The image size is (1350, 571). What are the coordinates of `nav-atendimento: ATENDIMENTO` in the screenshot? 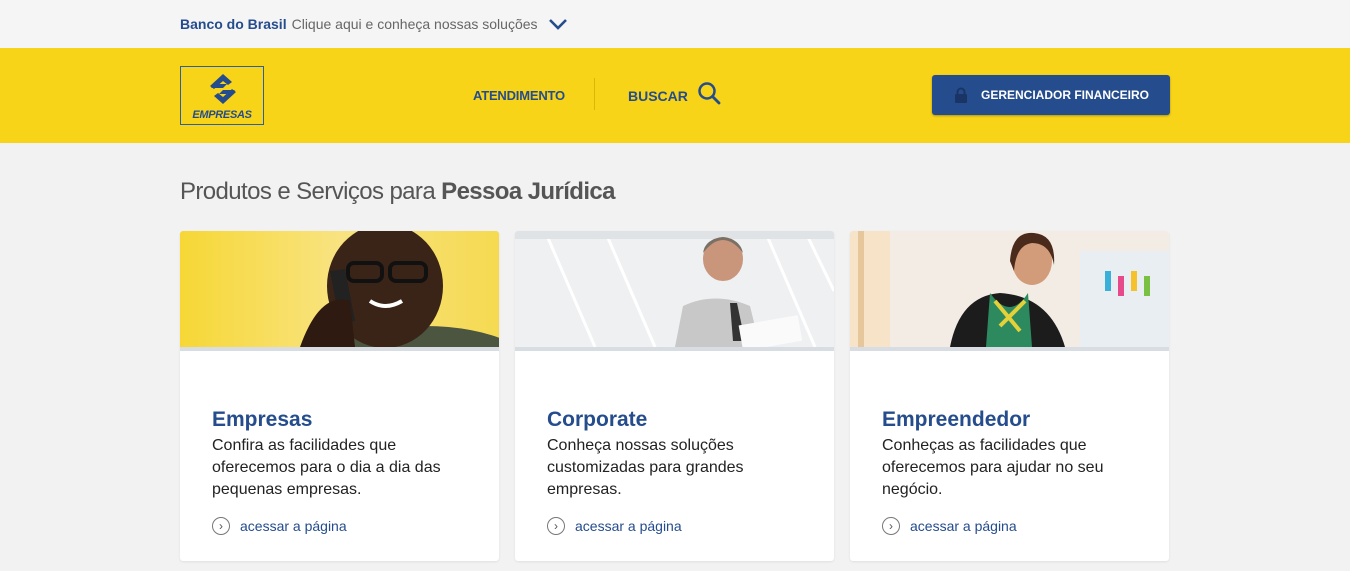 It's located at (519, 95).